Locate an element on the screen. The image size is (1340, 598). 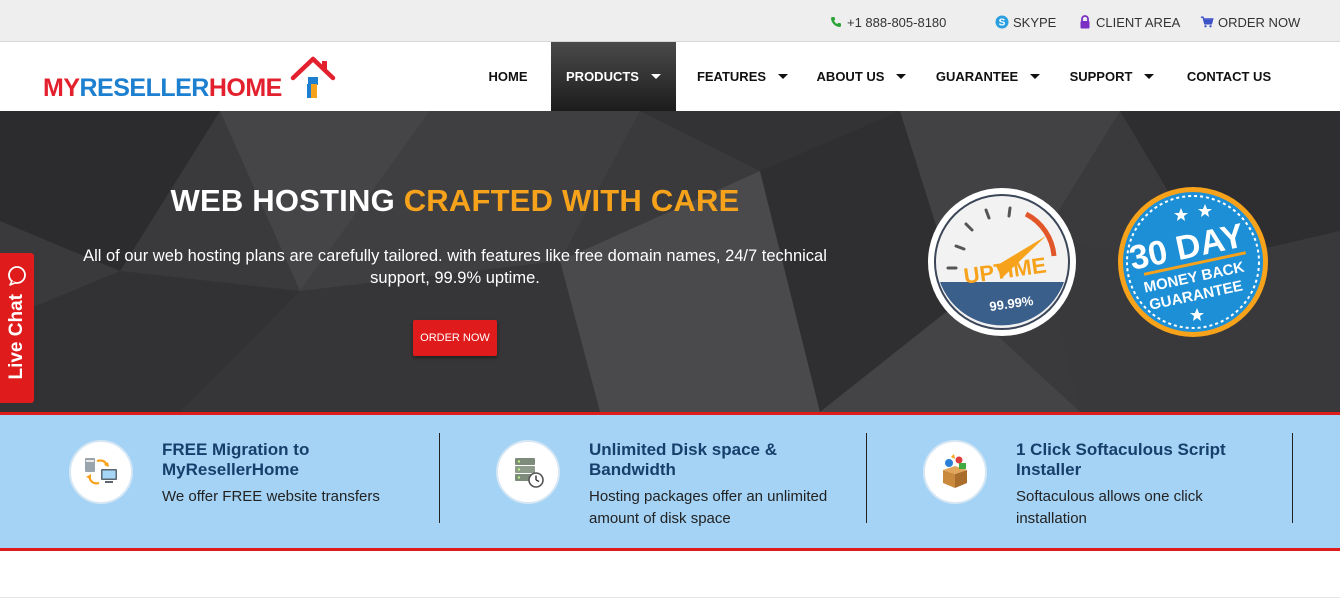
logo-wordmark: MYRESELLERHOME is located at coordinates (162, 88).